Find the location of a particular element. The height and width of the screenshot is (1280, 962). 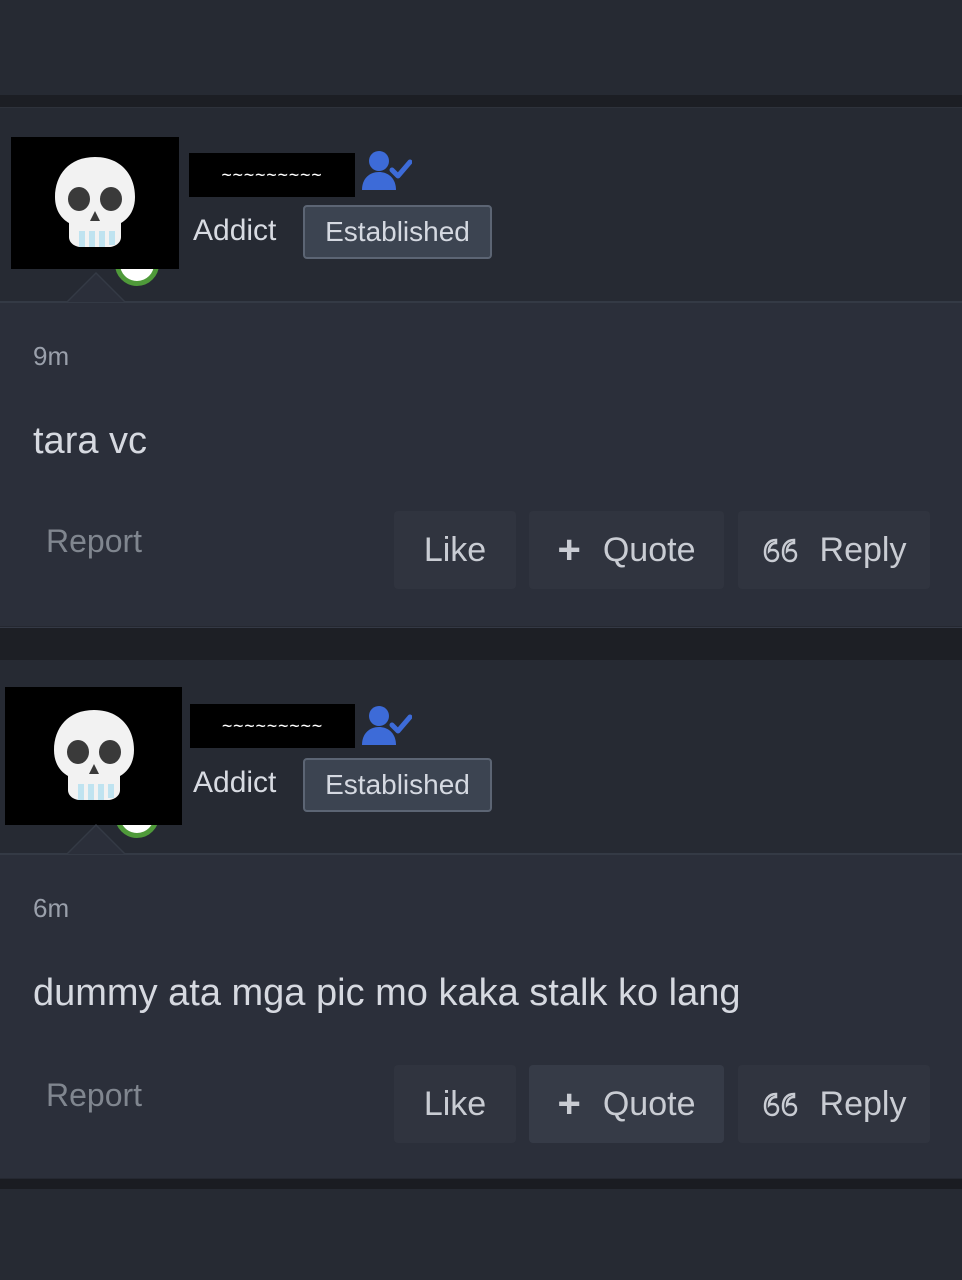

top-strip is located at coordinates (481, 47).